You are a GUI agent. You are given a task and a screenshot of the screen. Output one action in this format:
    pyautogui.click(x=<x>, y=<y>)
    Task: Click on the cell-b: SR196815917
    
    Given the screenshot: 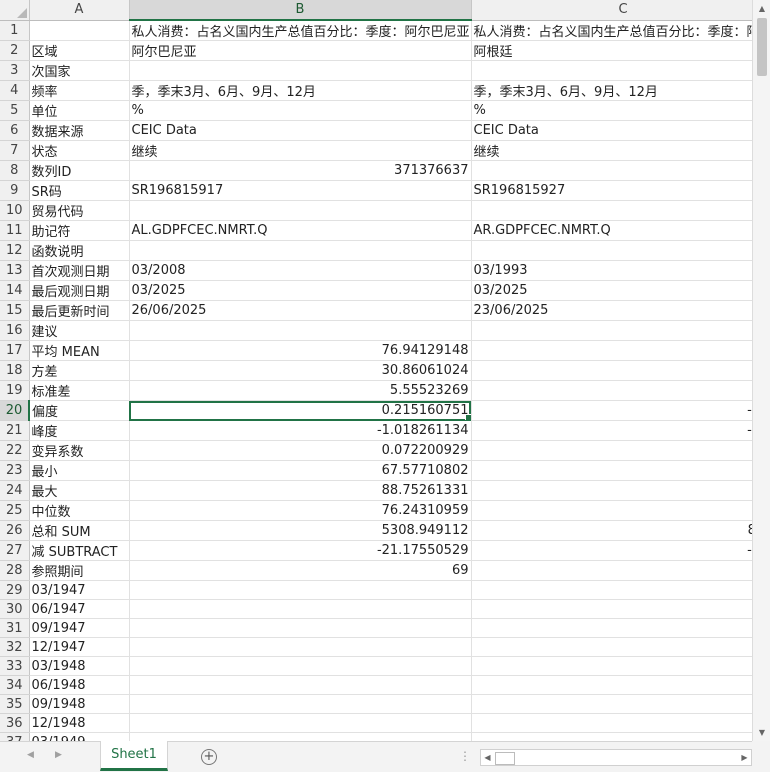 What is the action you would take?
    pyautogui.click(x=300, y=190)
    